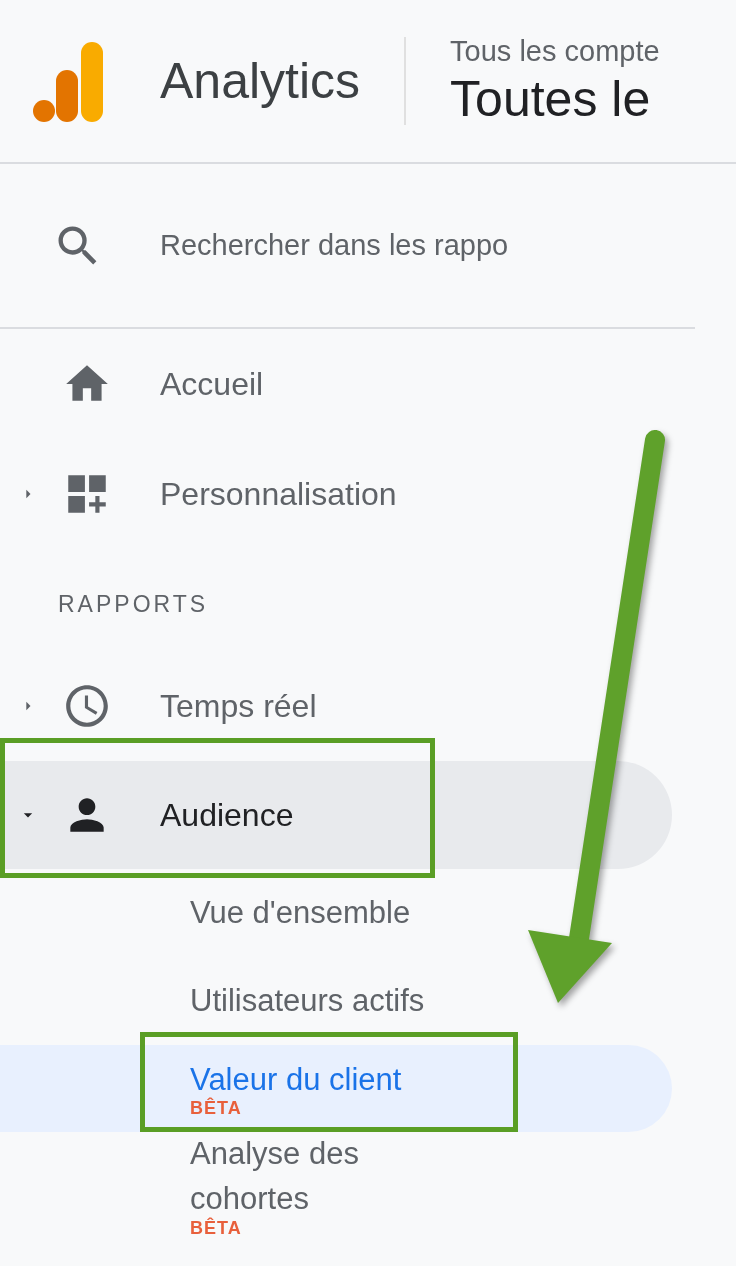  Describe the element at coordinates (555, 51) in the screenshot. I see `account-path: Tous les compte` at that location.